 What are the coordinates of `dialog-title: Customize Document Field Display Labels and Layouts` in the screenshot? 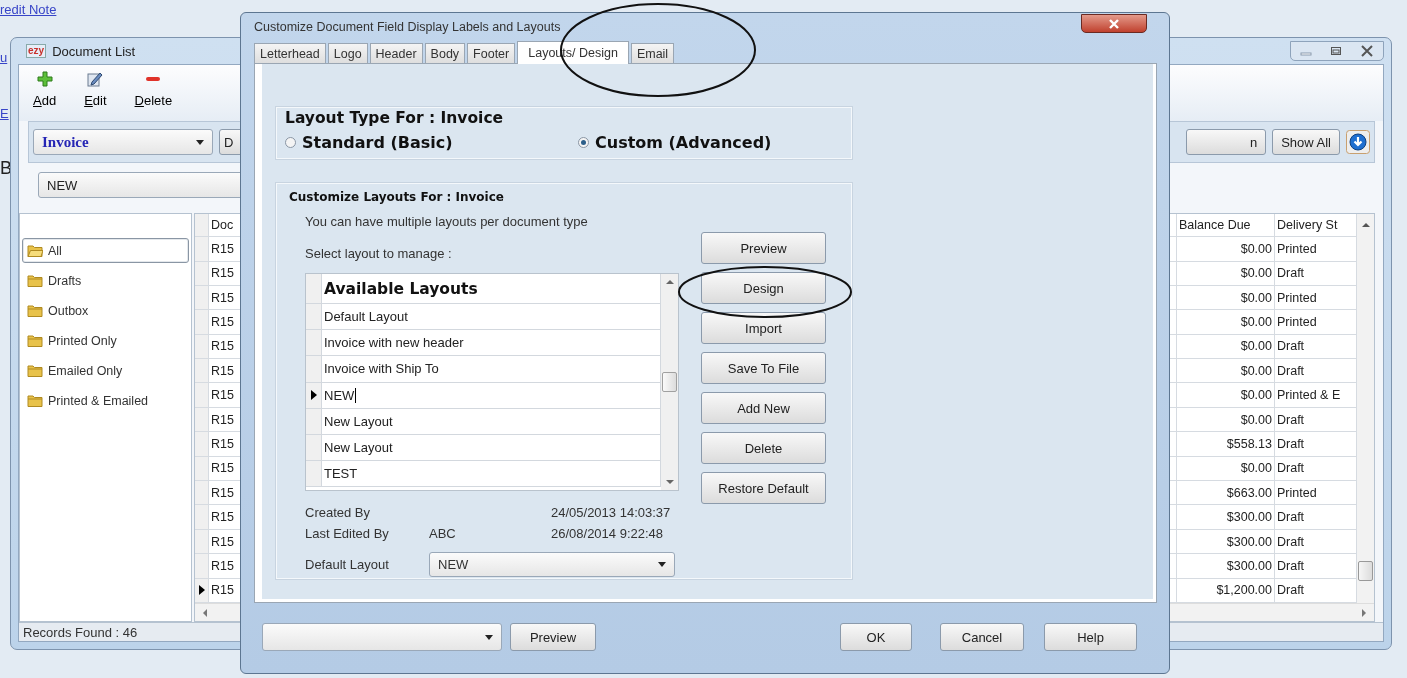 It's located at (407, 27).